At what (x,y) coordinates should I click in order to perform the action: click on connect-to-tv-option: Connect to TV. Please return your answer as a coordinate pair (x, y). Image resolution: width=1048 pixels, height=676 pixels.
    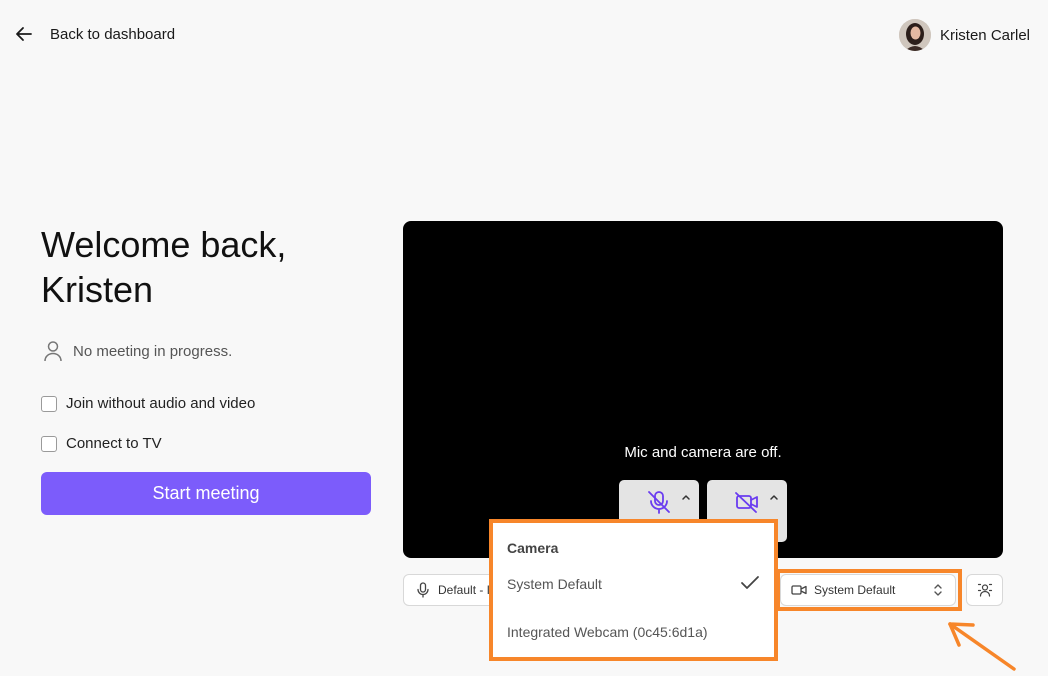
    Looking at the image, I should click on (101, 443).